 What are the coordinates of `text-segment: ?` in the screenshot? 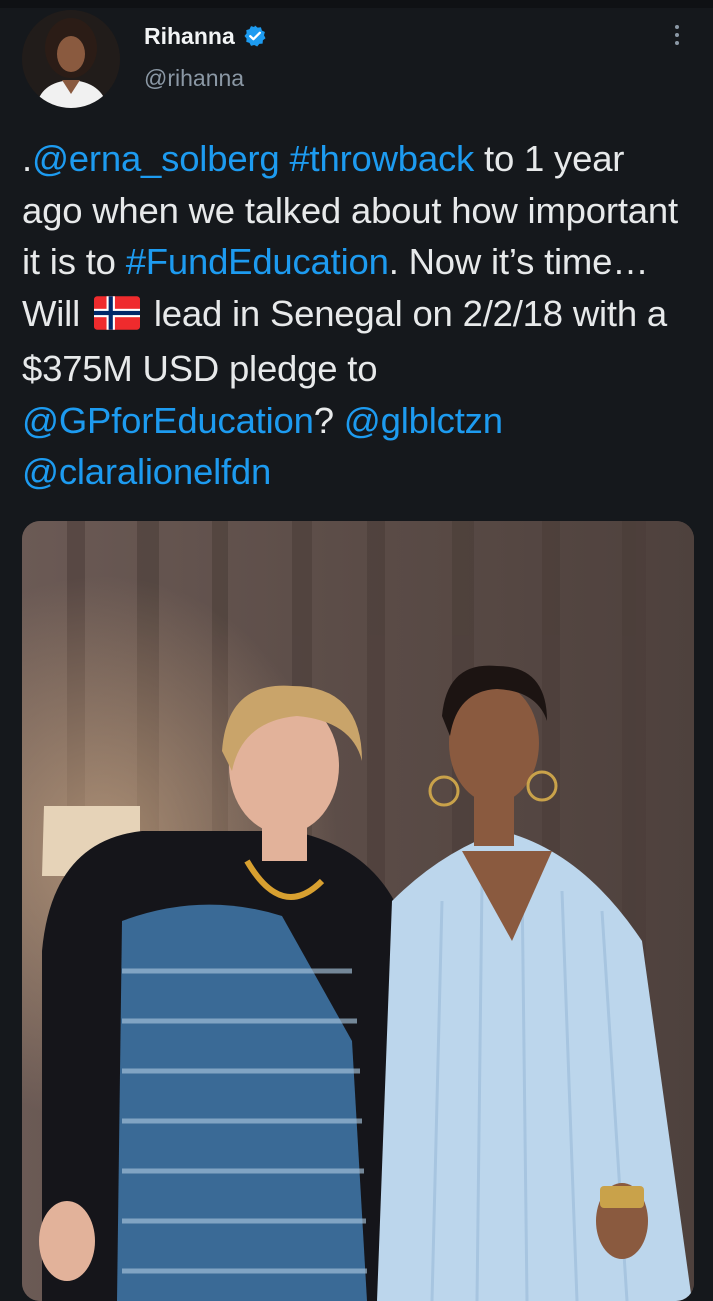 It's located at (328, 420).